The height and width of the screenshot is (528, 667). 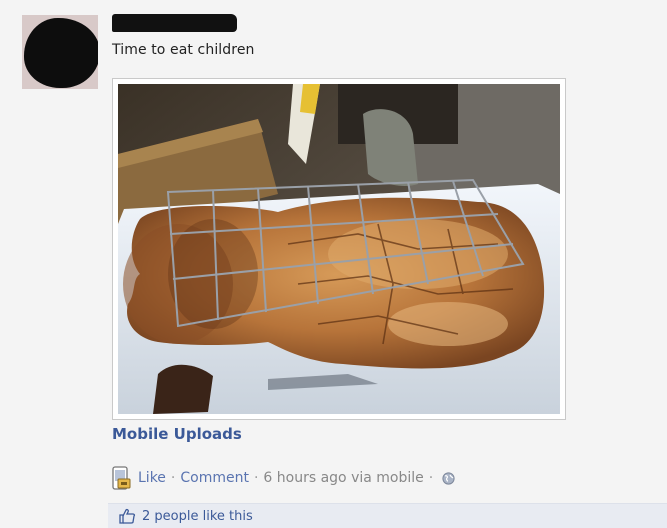 I want to click on mobile-phone-icon, so click(x=121, y=478).